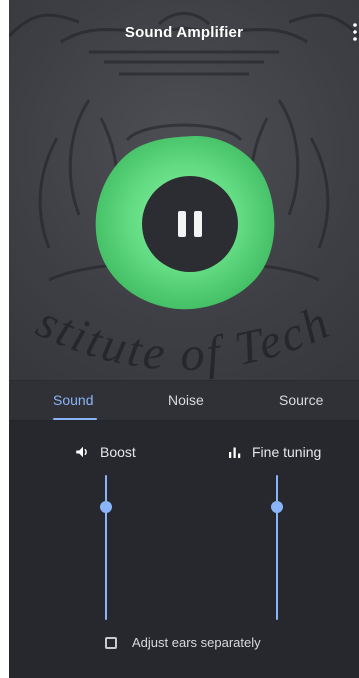 The image size is (359, 678). Describe the element at coordinates (196, 642) in the screenshot. I see `adjust-ears-label: Adjust ears separately` at that location.